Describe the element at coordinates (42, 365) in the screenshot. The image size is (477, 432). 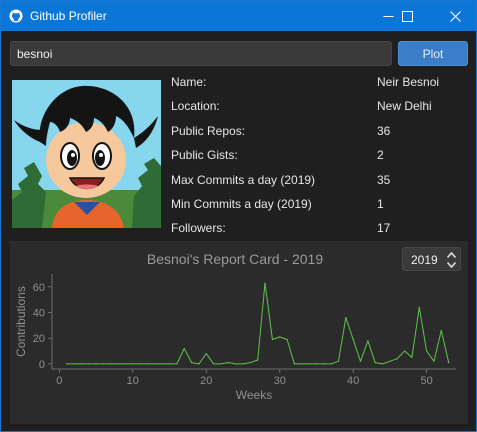
I see `y-tick-label: 0` at that location.